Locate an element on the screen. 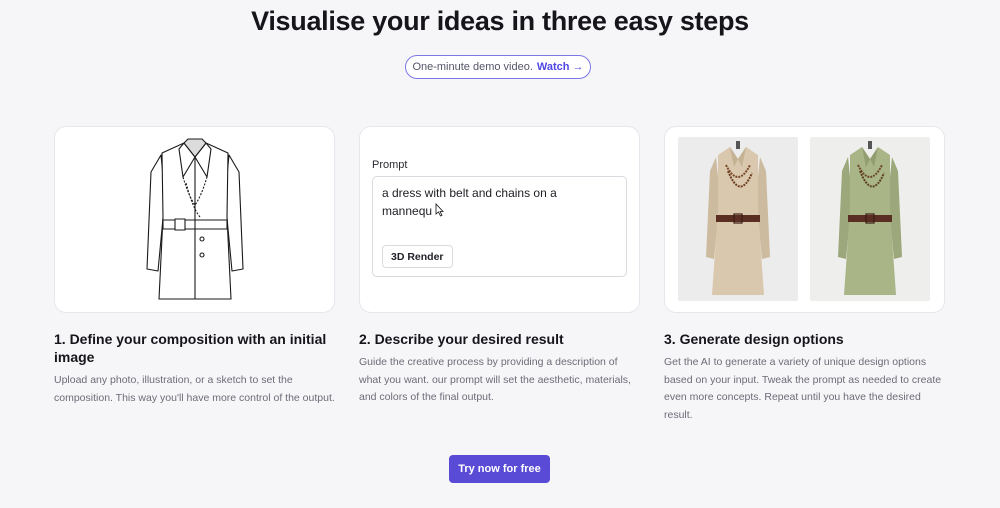  try-now-button: Try now for free is located at coordinates (499, 469).